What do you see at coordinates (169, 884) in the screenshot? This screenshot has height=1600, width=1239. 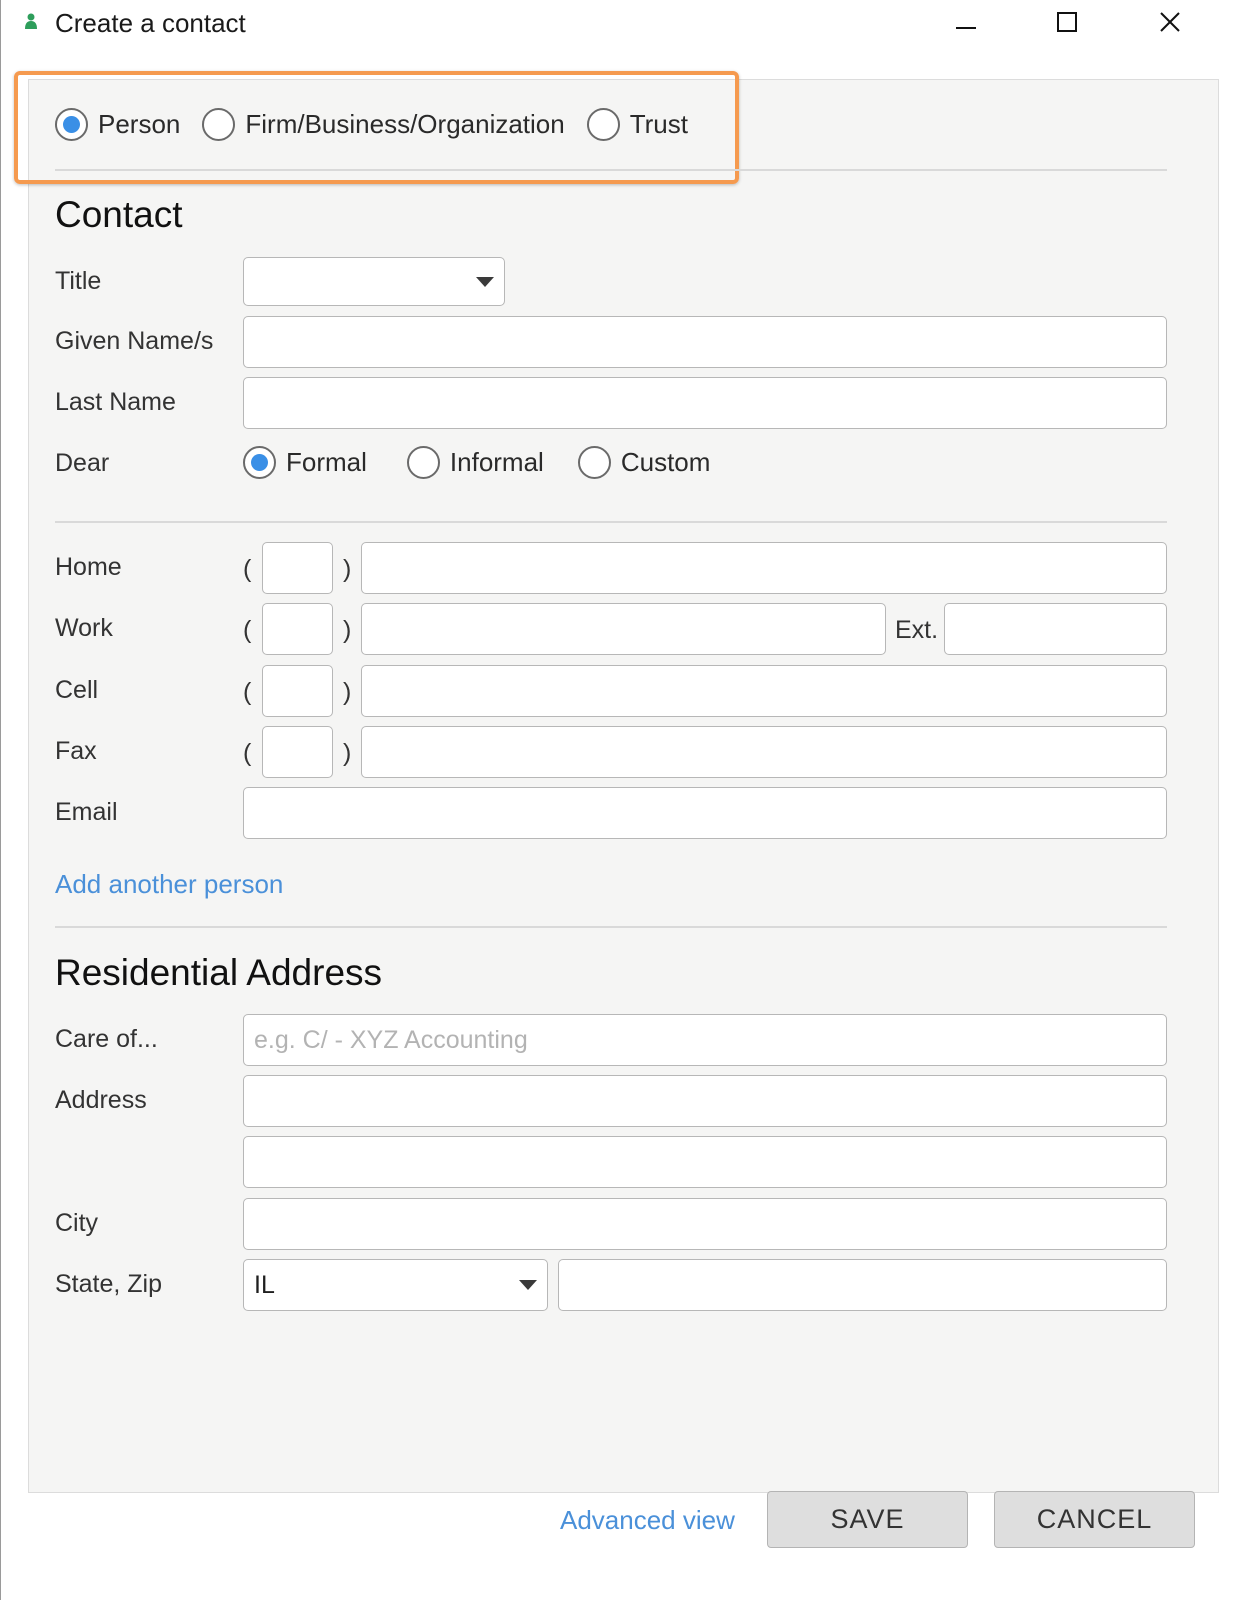 I see `add-another-person-link: Add another person` at bounding box center [169, 884].